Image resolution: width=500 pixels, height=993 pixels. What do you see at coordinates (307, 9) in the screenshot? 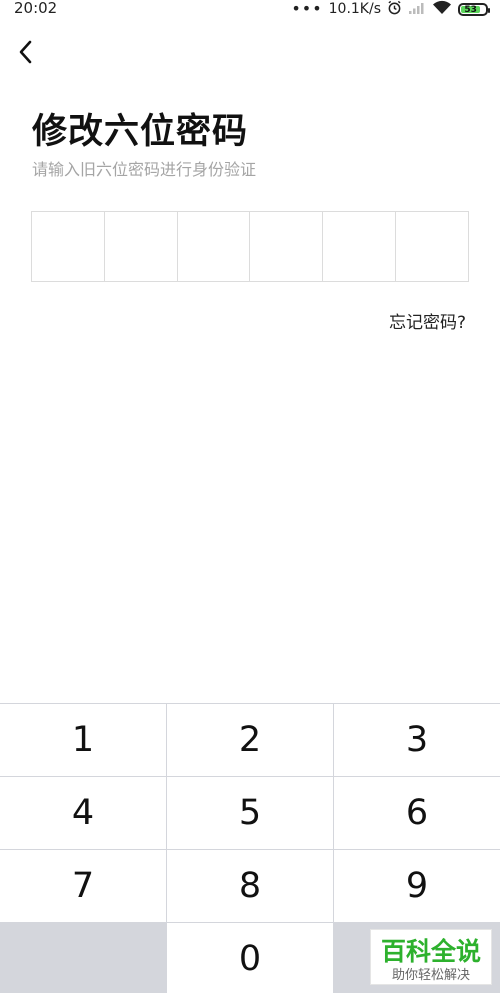
I see `more-dots-icon: •••` at bounding box center [307, 9].